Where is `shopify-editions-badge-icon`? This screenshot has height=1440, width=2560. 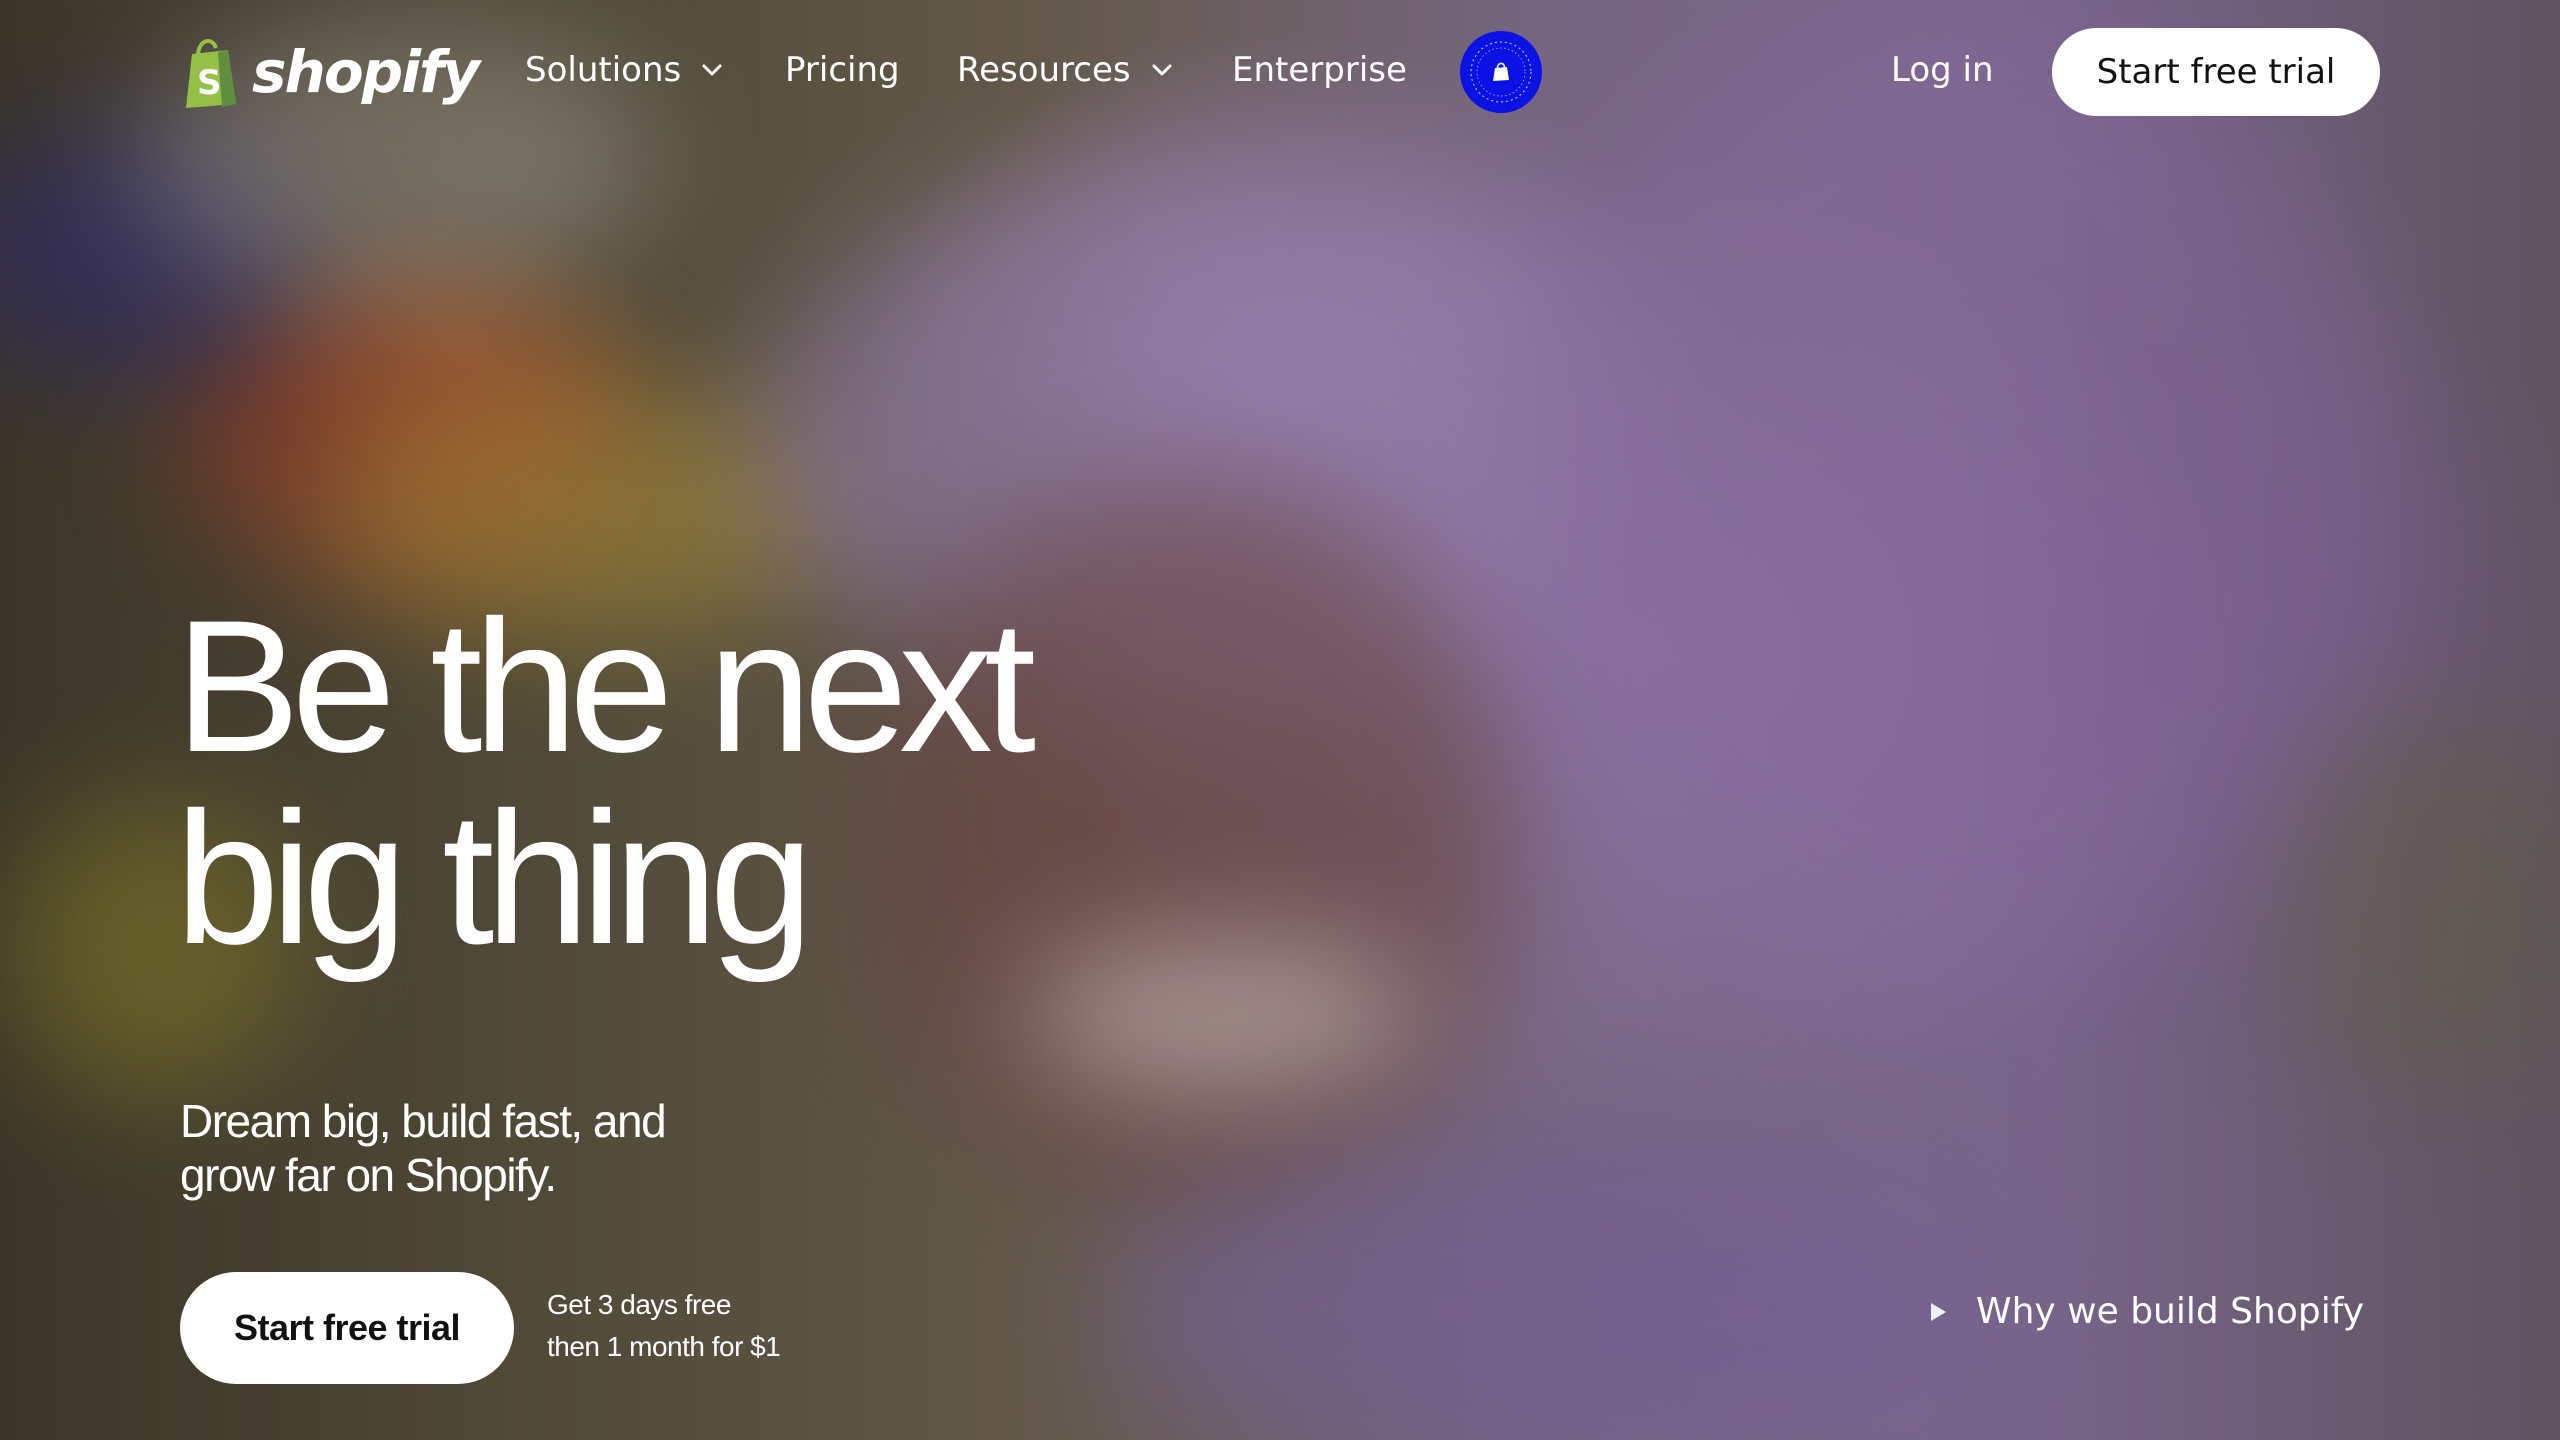
shopify-editions-badge-icon is located at coordinates (1501, 72).